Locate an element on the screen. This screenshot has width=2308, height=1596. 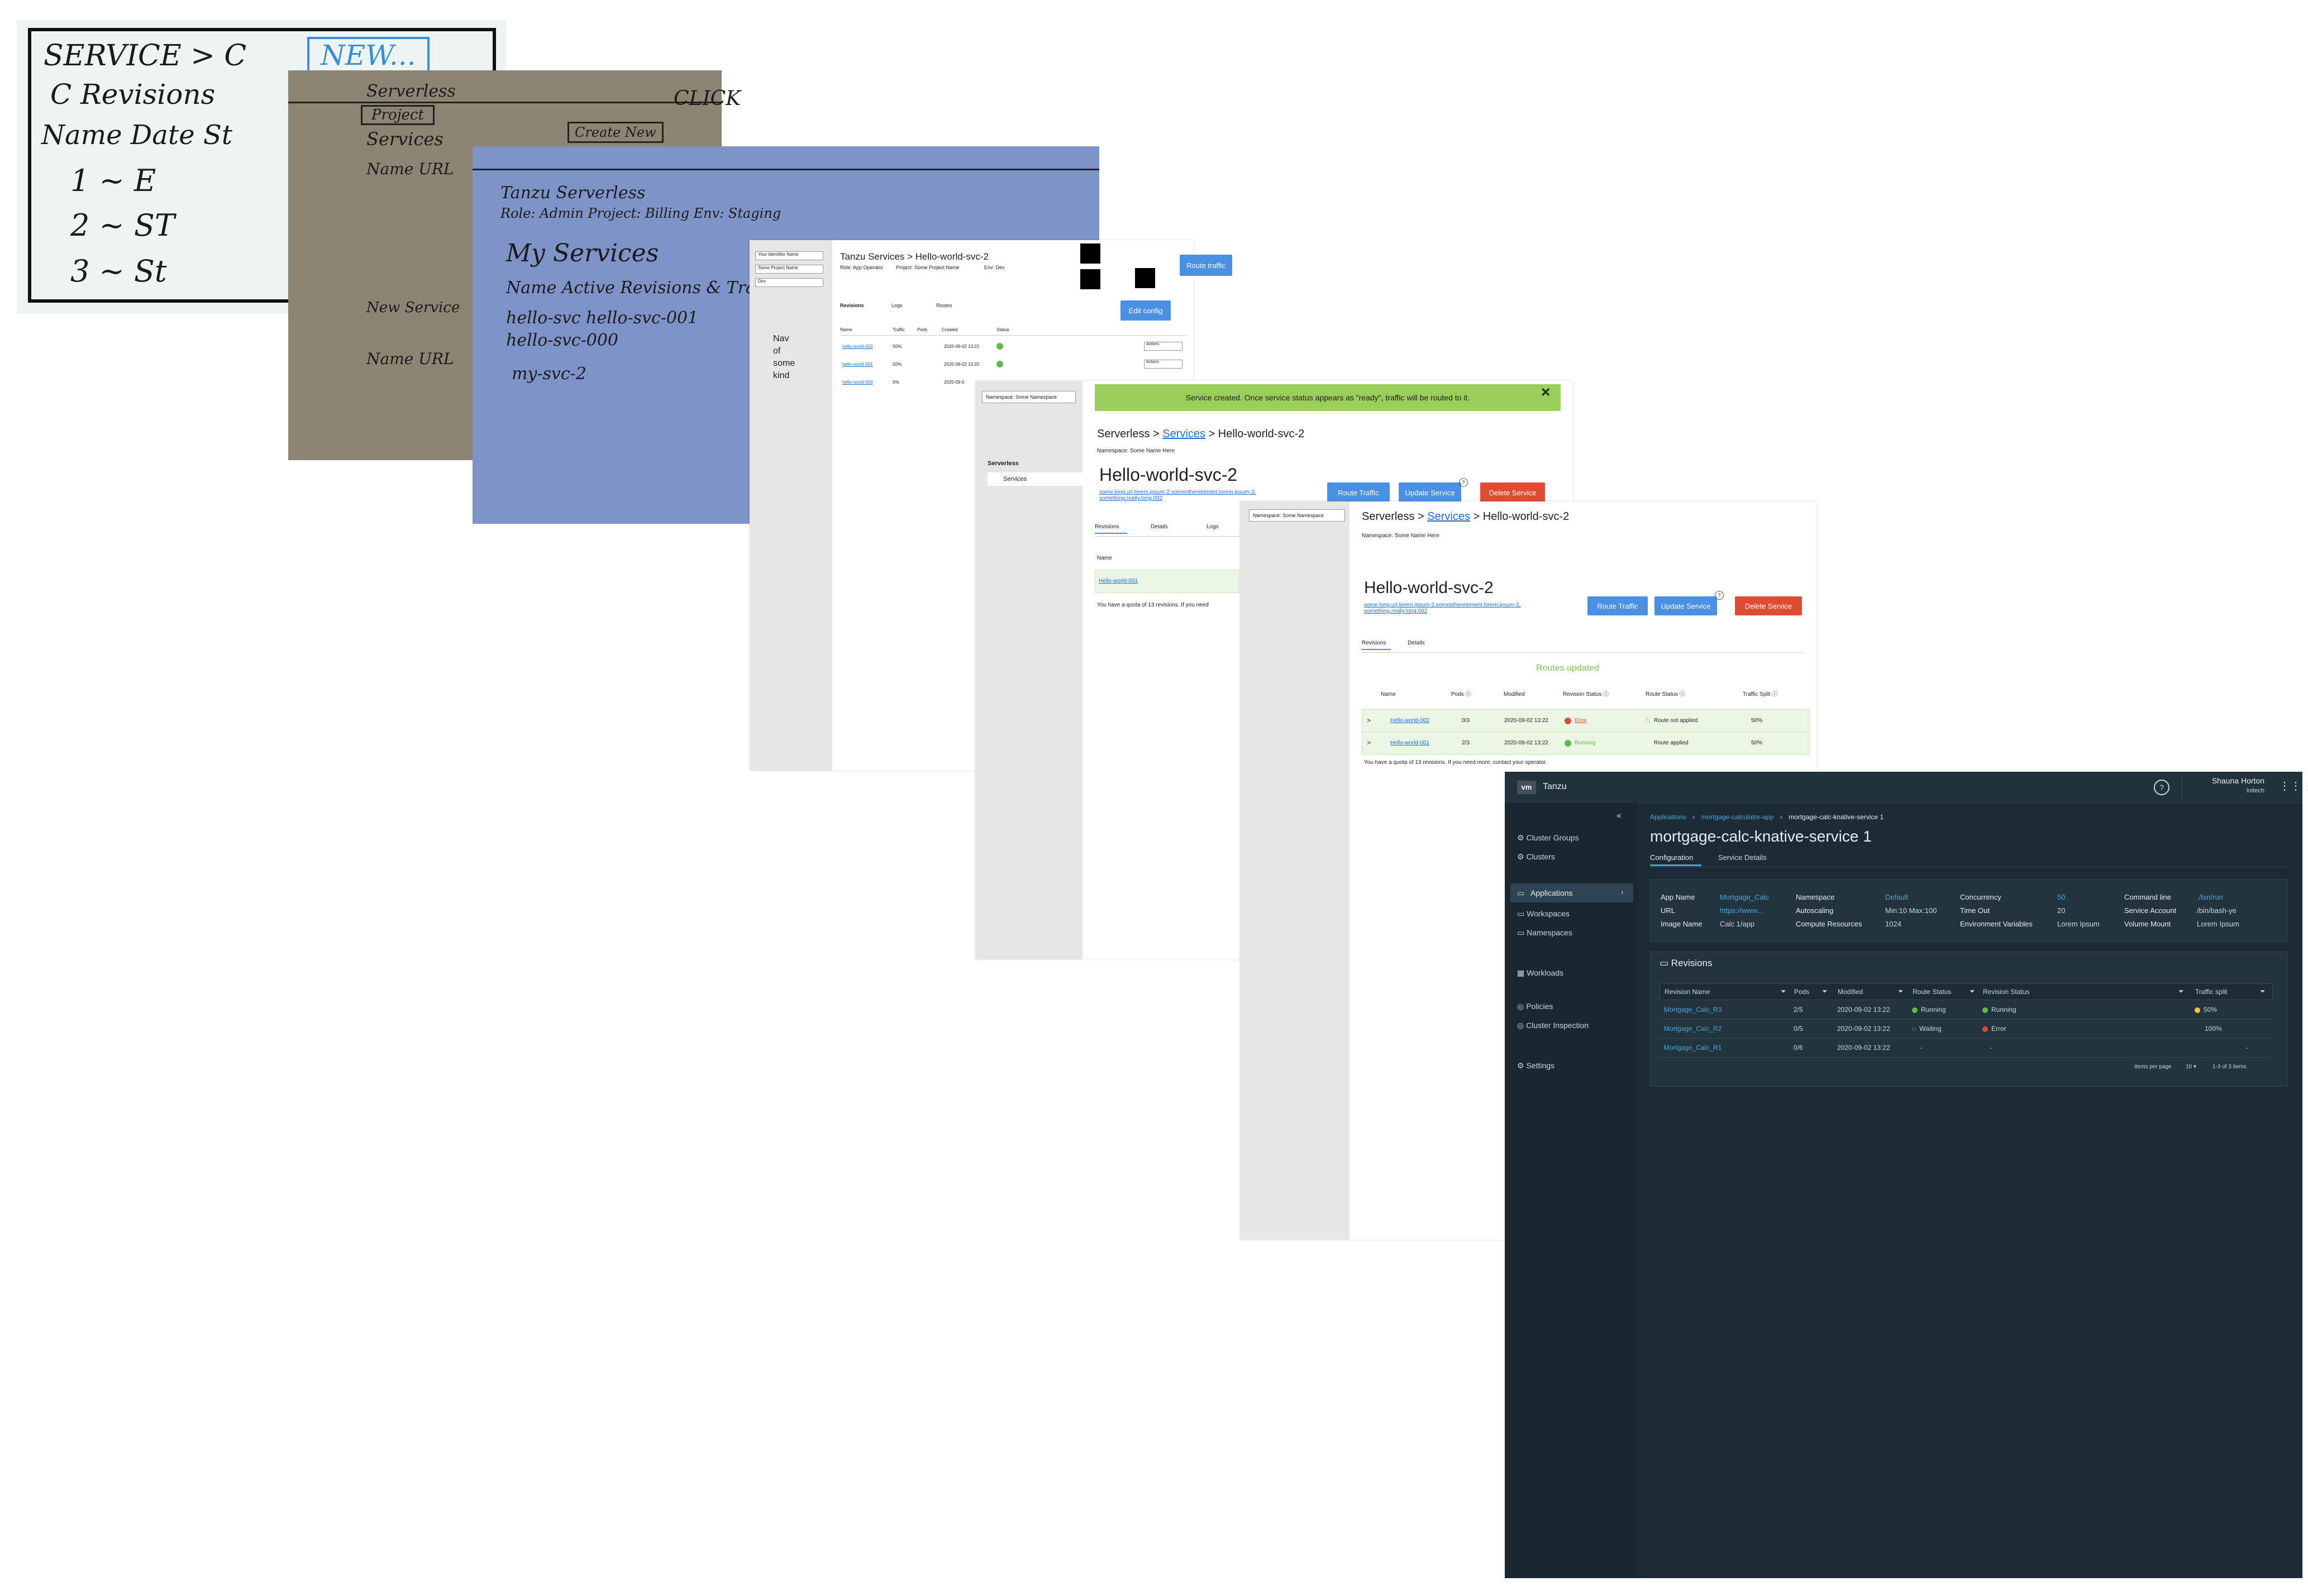
close-icon: ✕ is located at coordinates (1546, 392).